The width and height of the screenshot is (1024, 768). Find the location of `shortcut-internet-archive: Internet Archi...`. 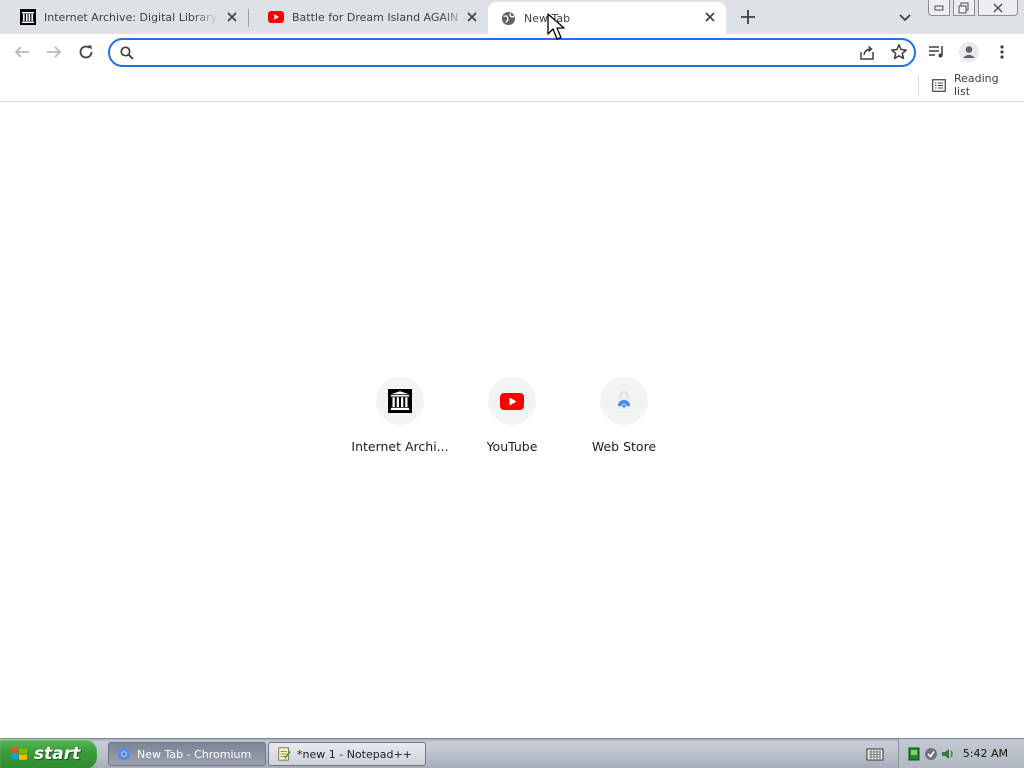

shortcut-internet-archive: Internet Archi... is located at coordinates (400, 422).